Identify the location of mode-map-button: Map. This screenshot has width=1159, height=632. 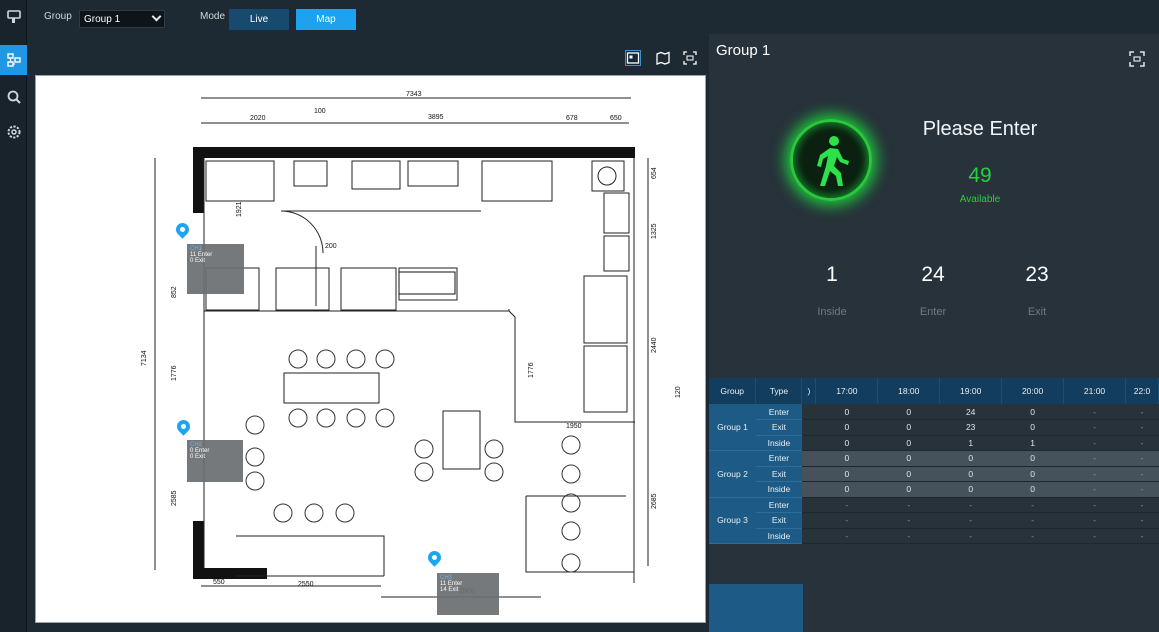
(326, 19).